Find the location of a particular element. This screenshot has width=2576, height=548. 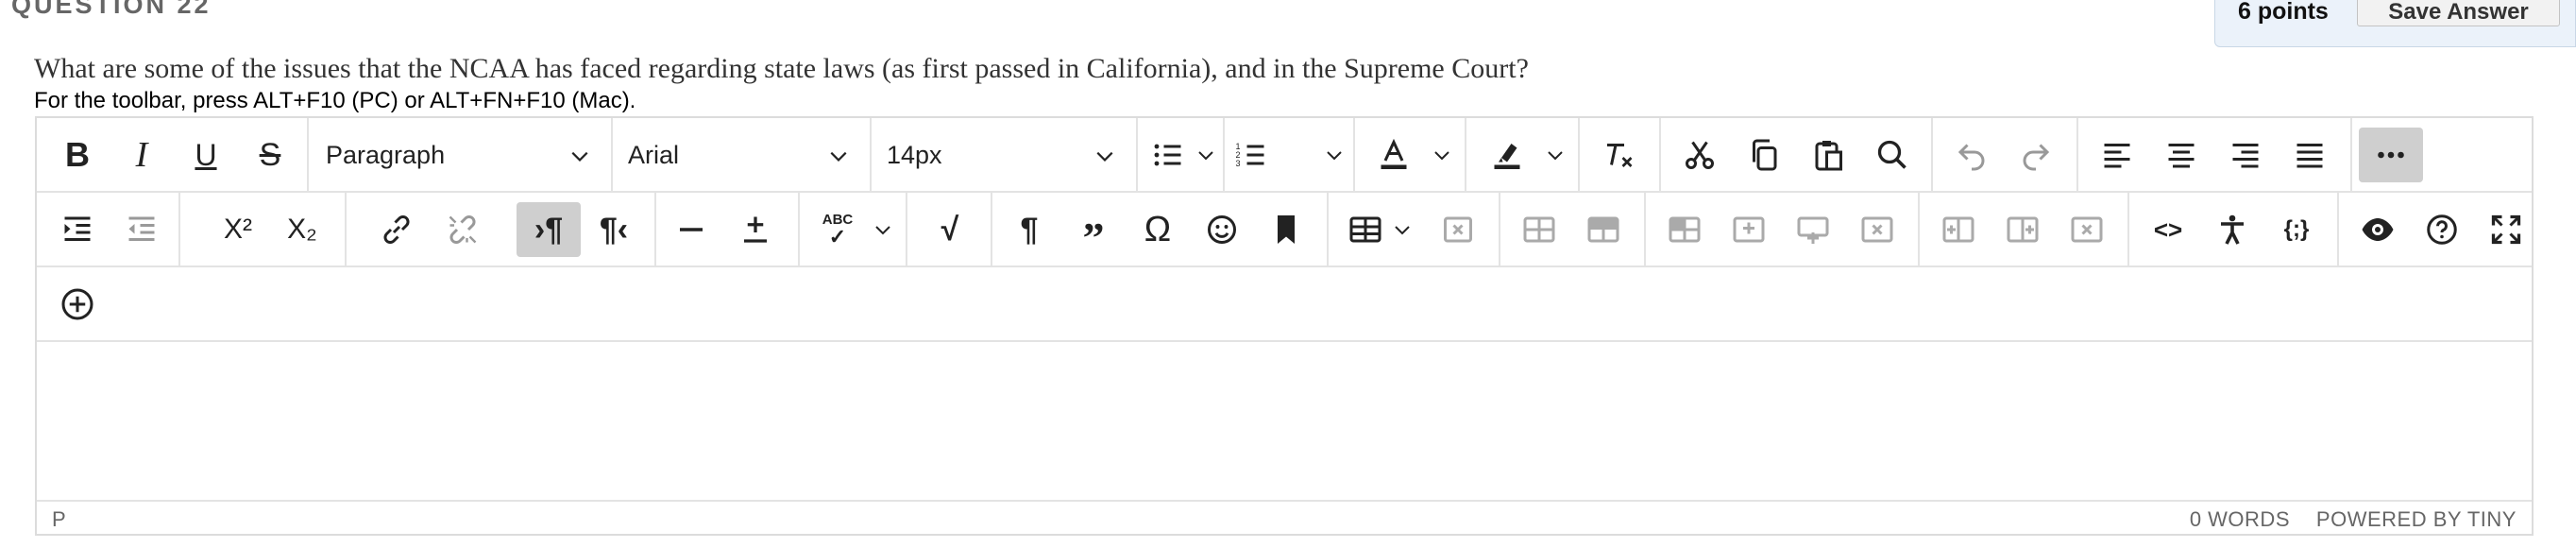

add-content-button is located at coordinates (77, 304).